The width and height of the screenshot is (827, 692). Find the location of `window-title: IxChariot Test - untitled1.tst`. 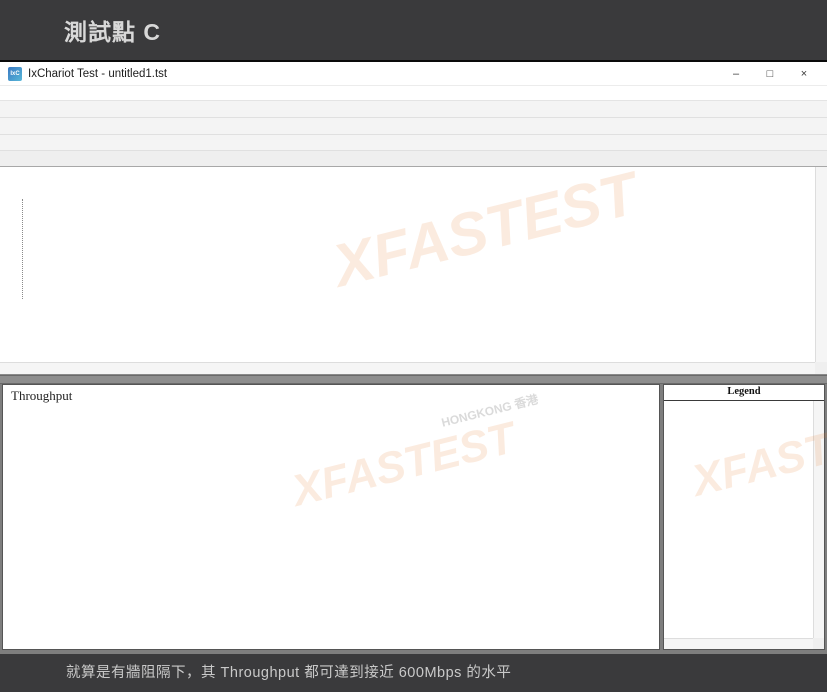

window-title: IxChariot Test - untitled1.tst is located at coordinates (98, 73).